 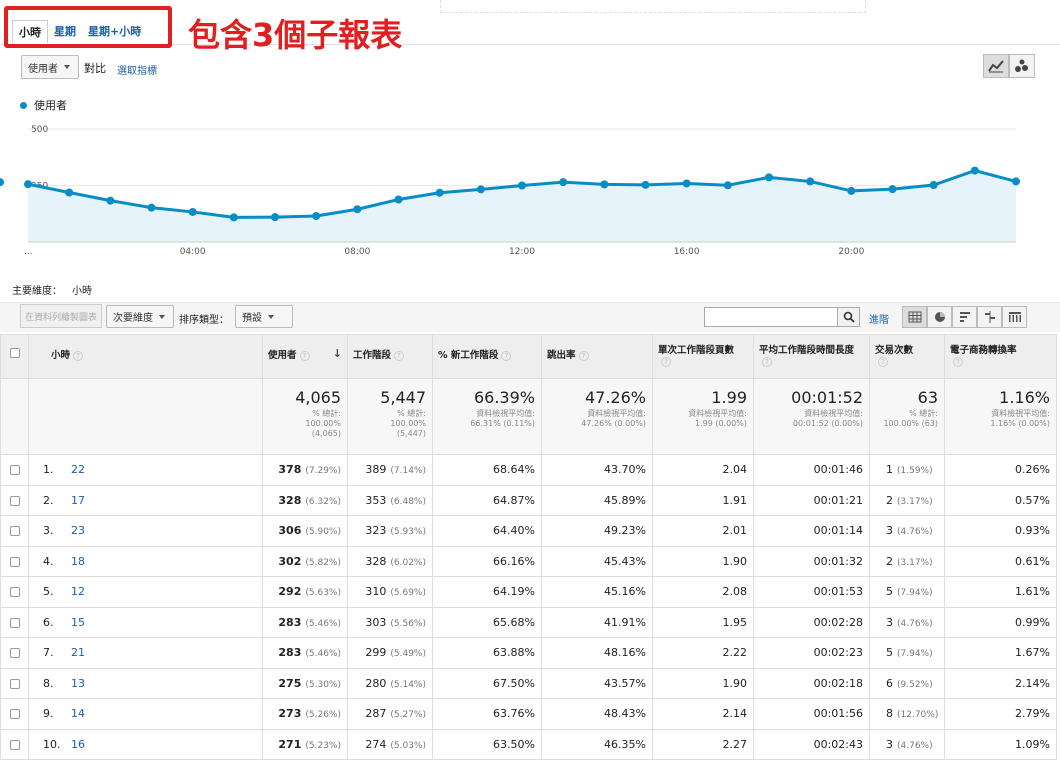 What do you see at coordinates (305, 561) in the screenshot?
I see `users-cell: 302 (5.82%)` at bounding box center [305, 561].